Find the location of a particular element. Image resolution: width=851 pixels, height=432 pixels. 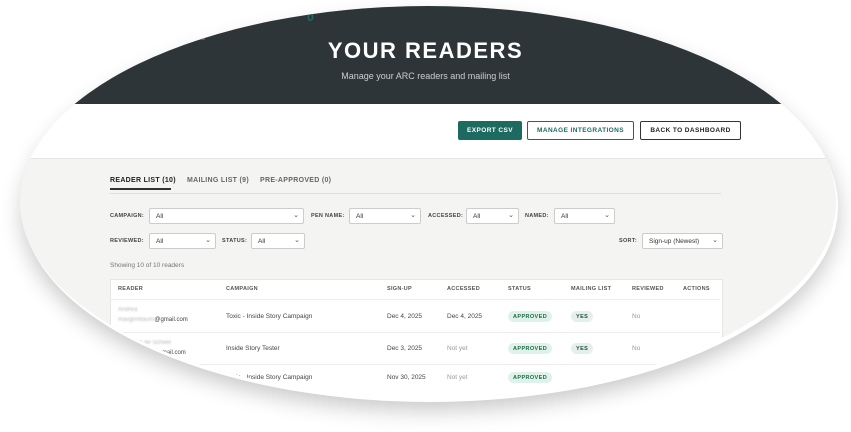

column-header-reader: READER is located at coordinates (131, 289).